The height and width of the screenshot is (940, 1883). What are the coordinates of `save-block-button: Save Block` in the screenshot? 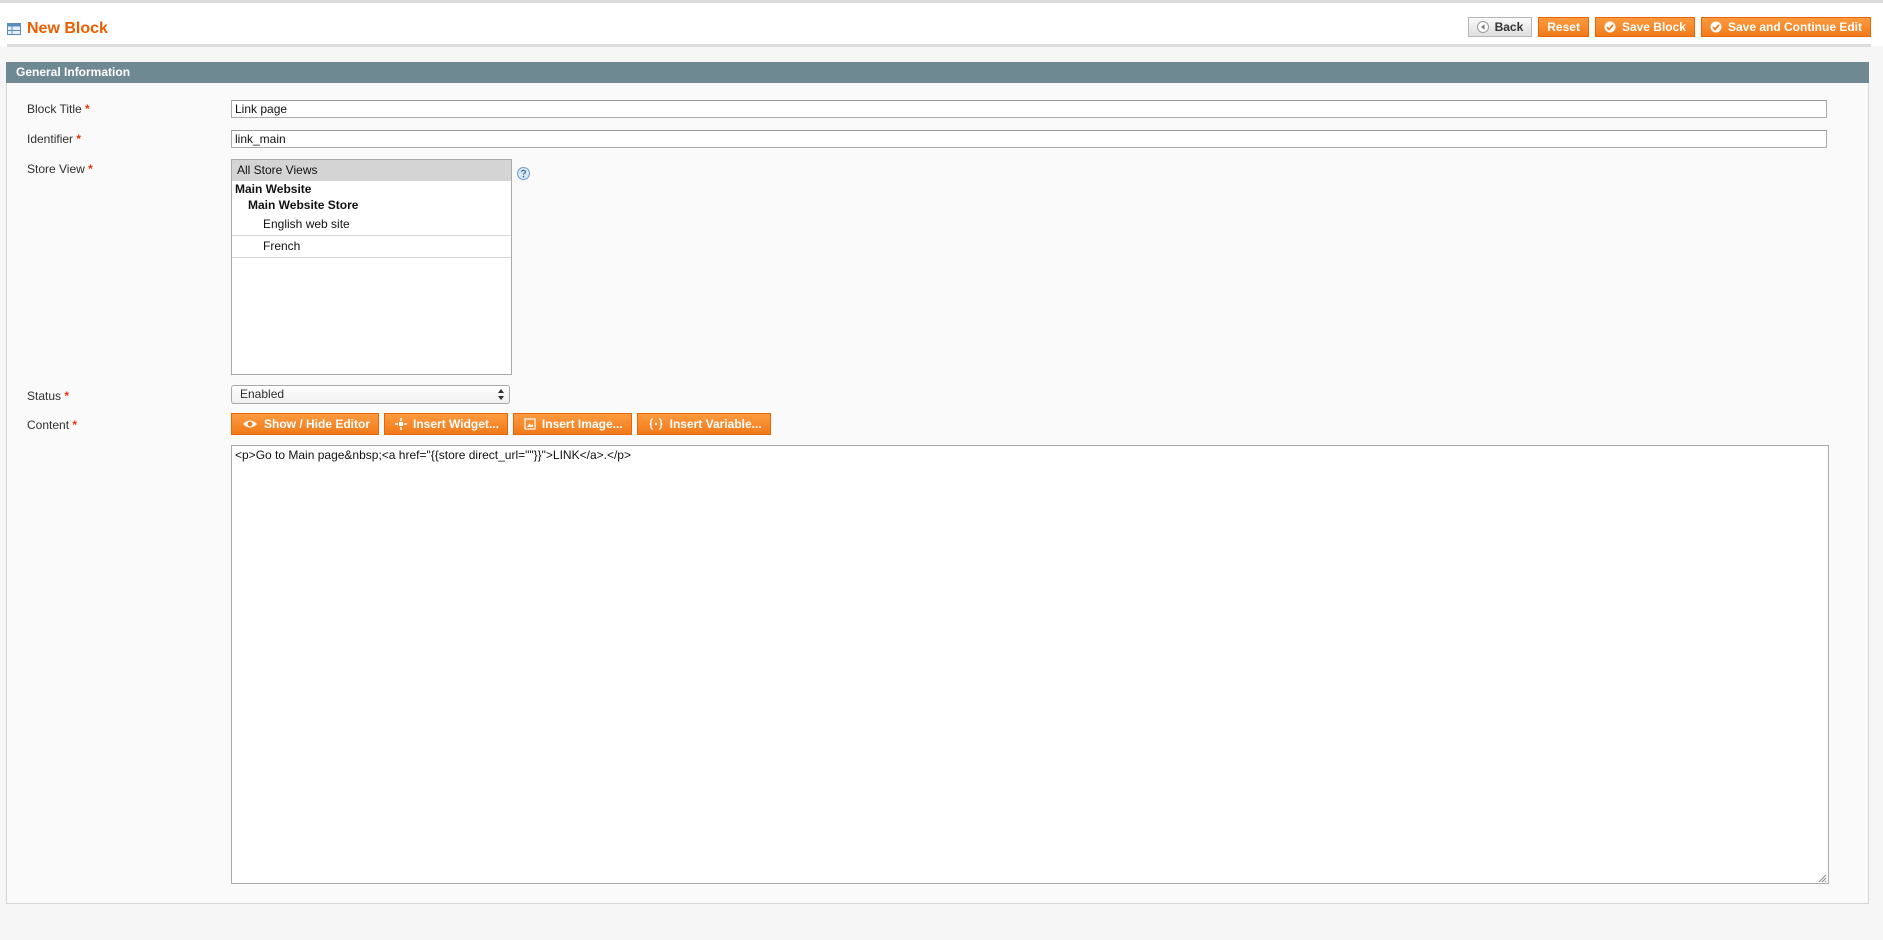 It's located at (1644, 27).